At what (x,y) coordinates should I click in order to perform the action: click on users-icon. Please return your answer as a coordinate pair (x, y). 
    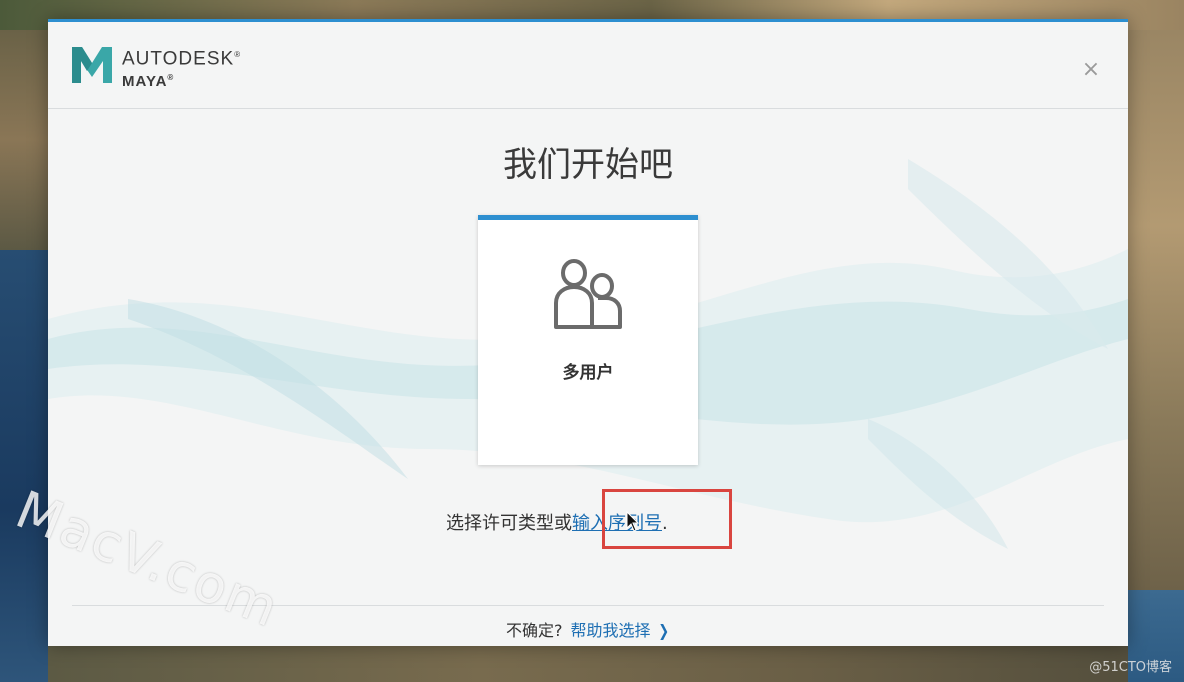
    Looking at the image, I should click on (588, 294).